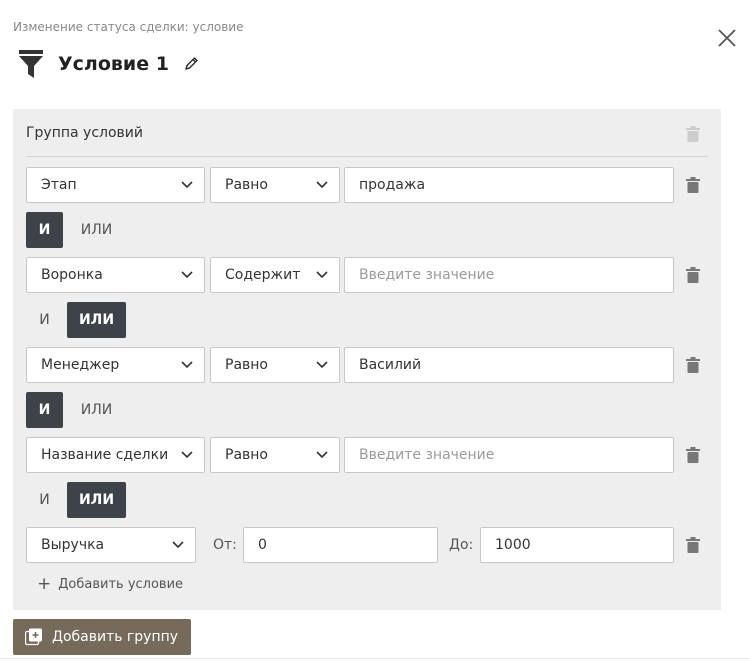 Image resolution: width=749 pixels, height=670 pixels. What do you see at coordinates (113, 64) in the screenshot?
I see `page-title: Условие 1` at bounding box center [113, 64].